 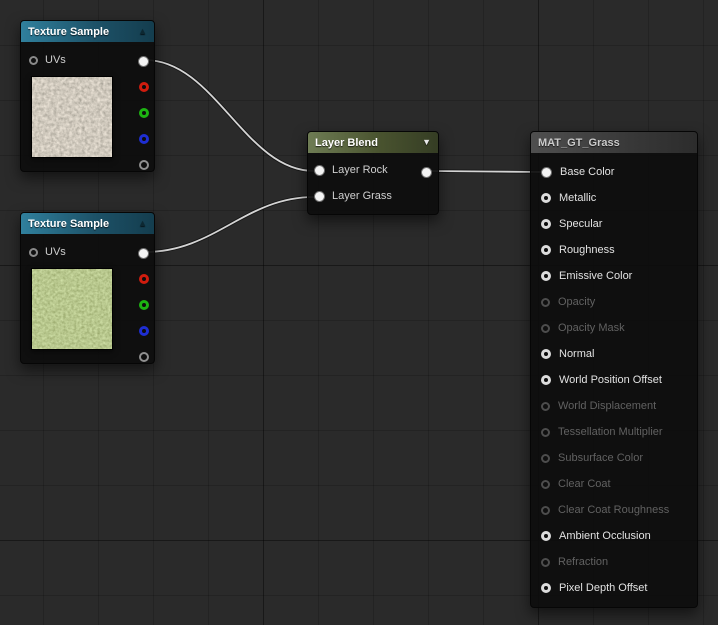 I want to click on opacity-mask-input-pin, so click(x=545, y=328).